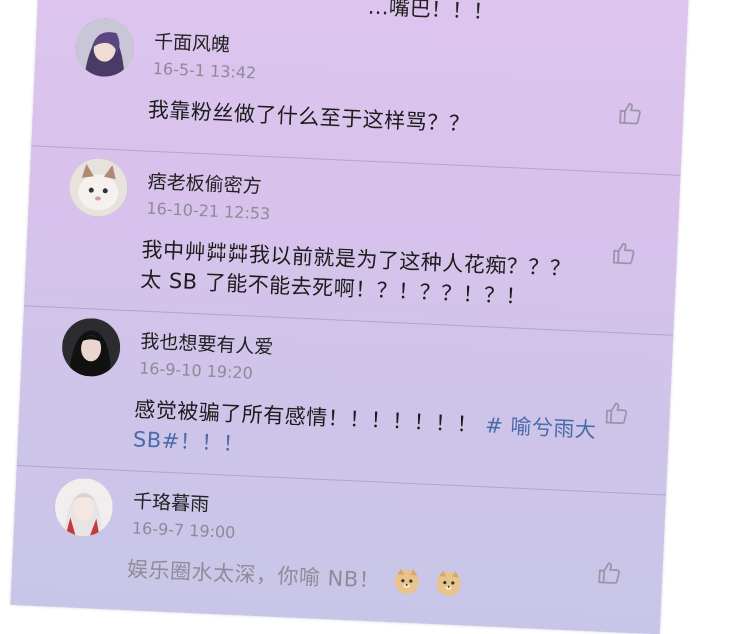 Image resolution: width=750 pixels, height=634 pixels. I want to click on avatar-girl, so click(91, 347).